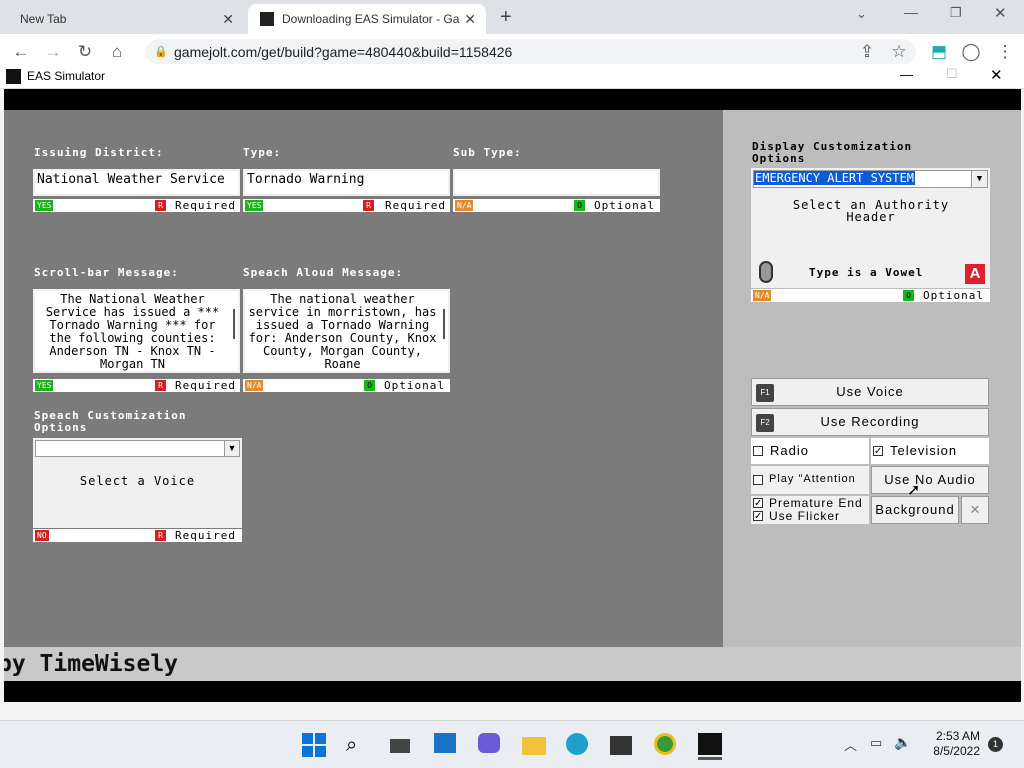  Describe the element at coordinates (956, 751) in the screenshot. I see `clock-date: 8/5/2022` at that location.